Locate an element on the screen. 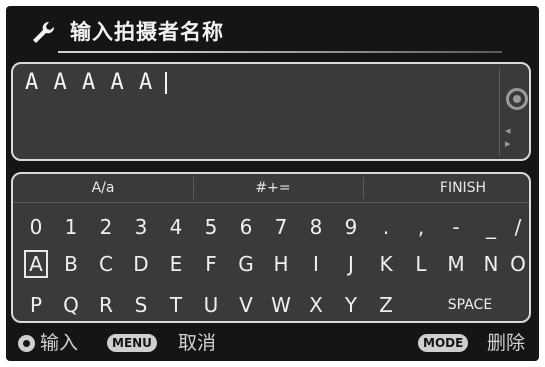 This screenshot has height=367, width=545. key: _ is located at coordinates (491, 227).